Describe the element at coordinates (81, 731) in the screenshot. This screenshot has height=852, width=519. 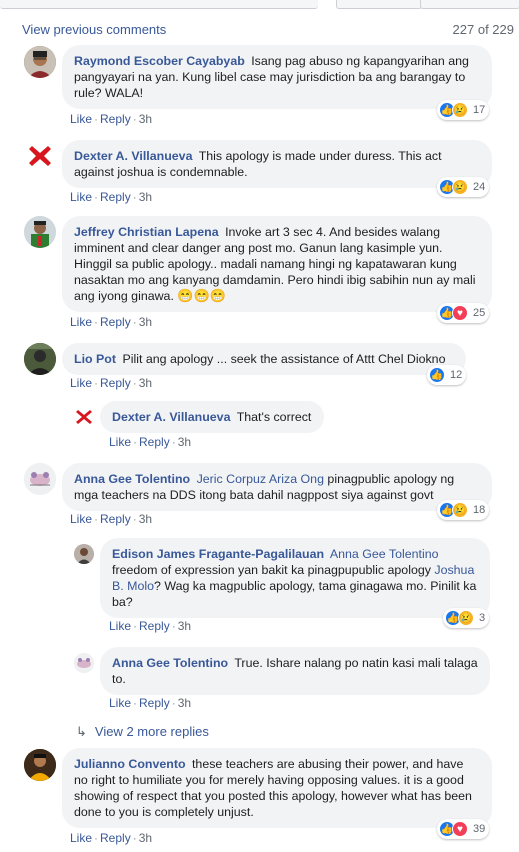
I see `reply-arrow-icon: ↳` at that location.